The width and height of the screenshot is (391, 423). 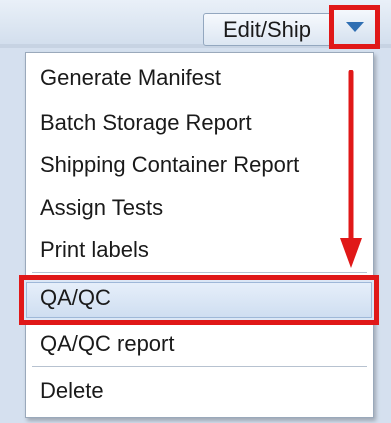 I want to click on arrow-down-icon, so click(x=351, y=169).